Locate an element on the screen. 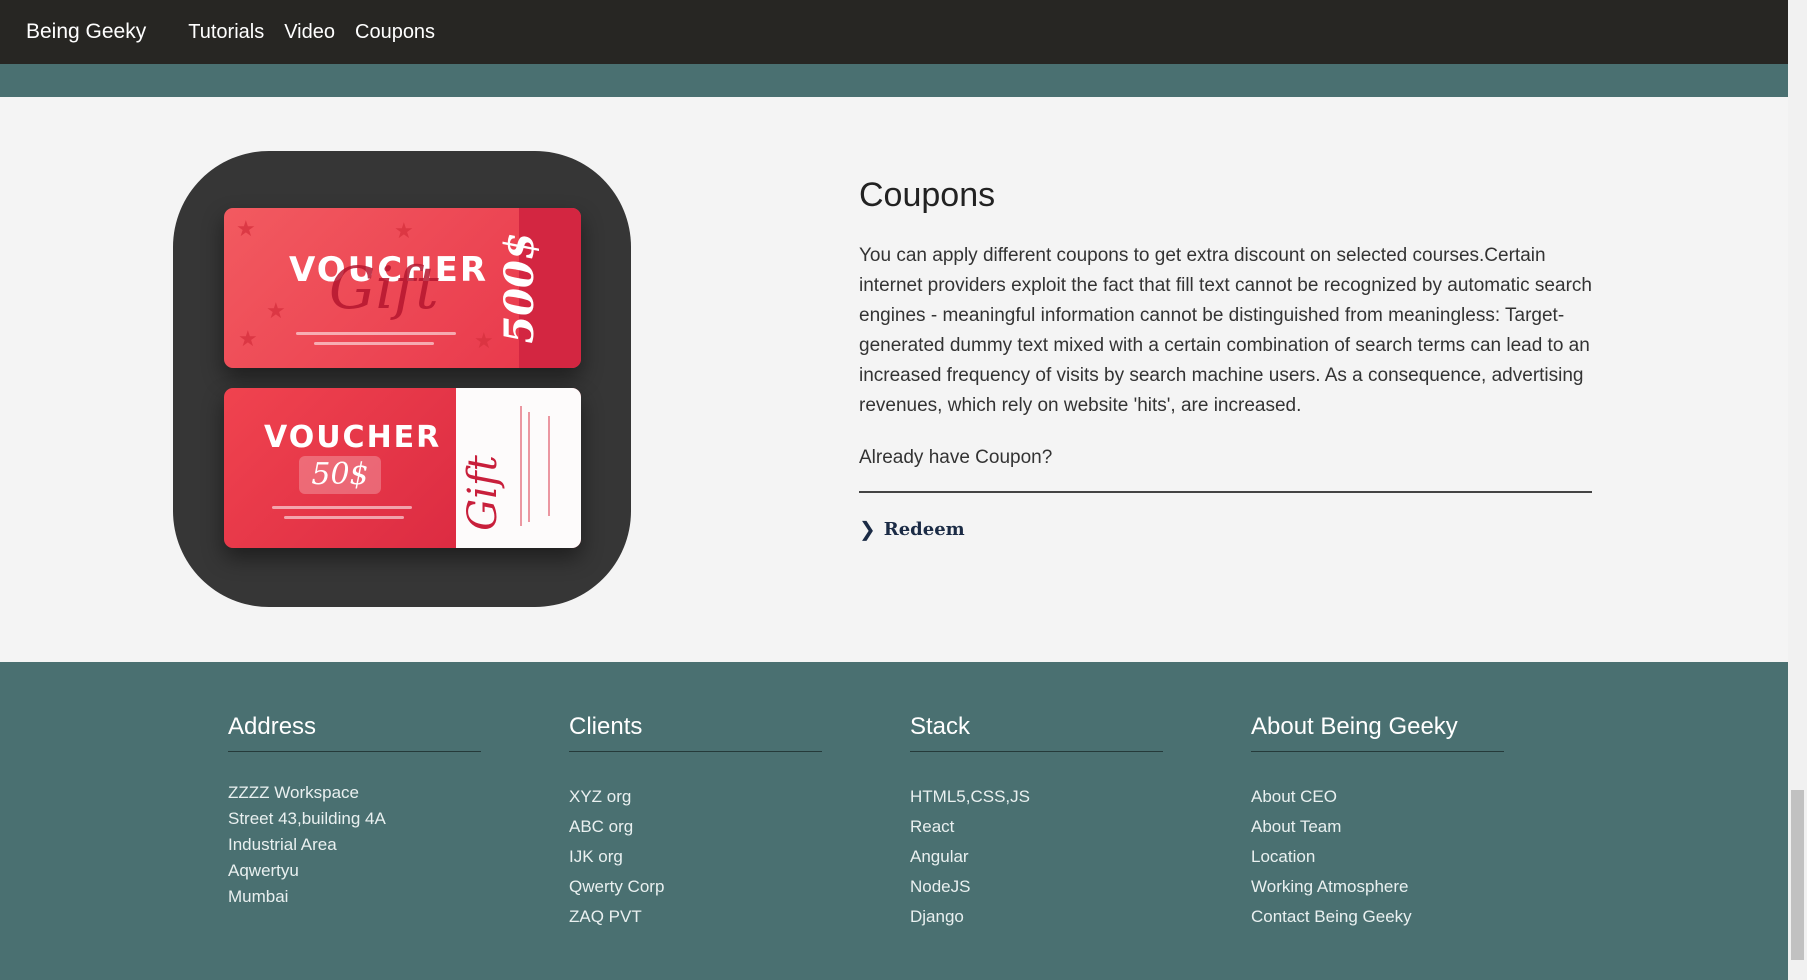  about-link: About CEO is located at coordinates (1377, 797).